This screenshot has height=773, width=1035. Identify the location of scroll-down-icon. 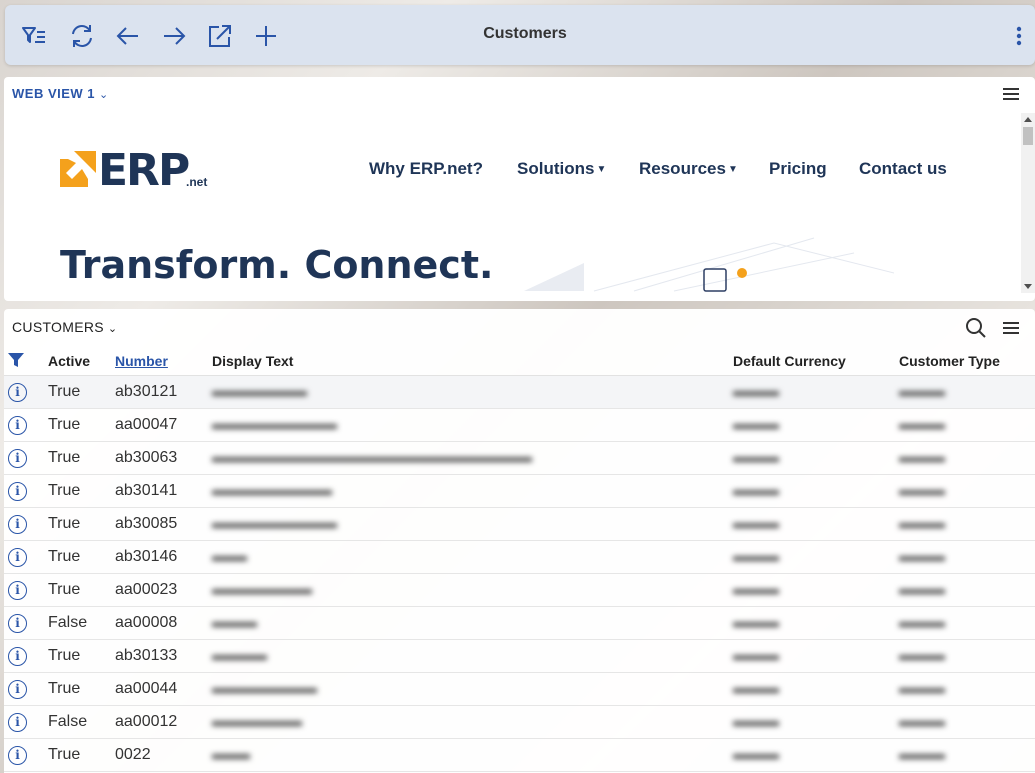
(1028, 286).